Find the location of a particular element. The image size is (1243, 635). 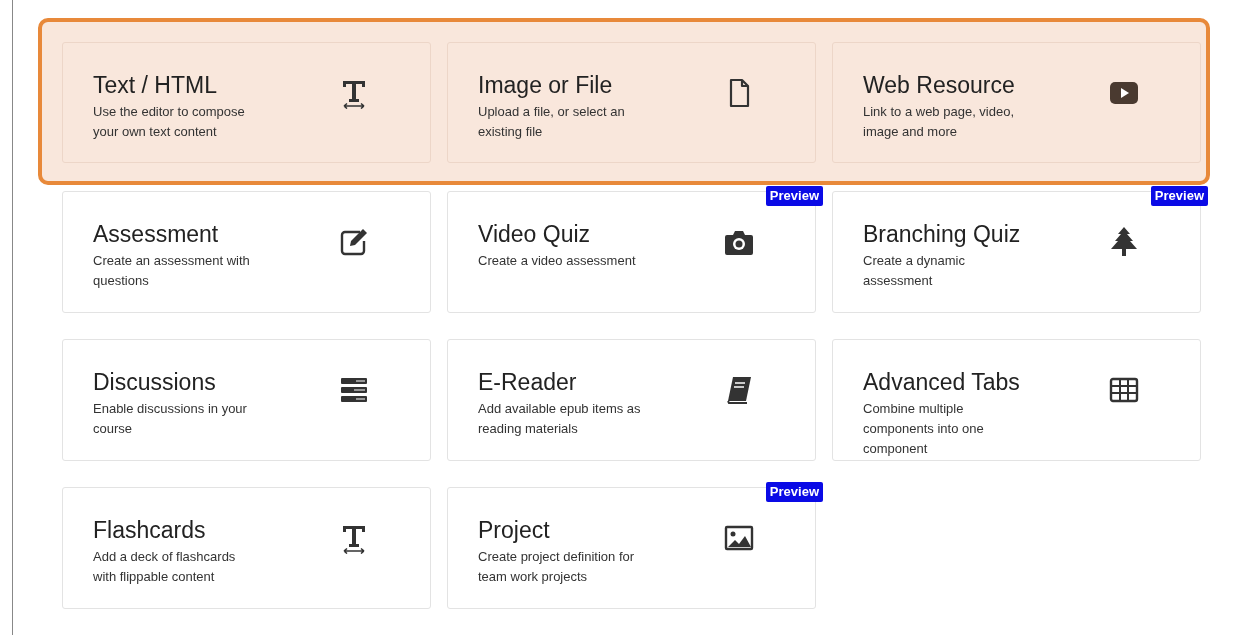

edit-icon is located at coordinates (354, 242).